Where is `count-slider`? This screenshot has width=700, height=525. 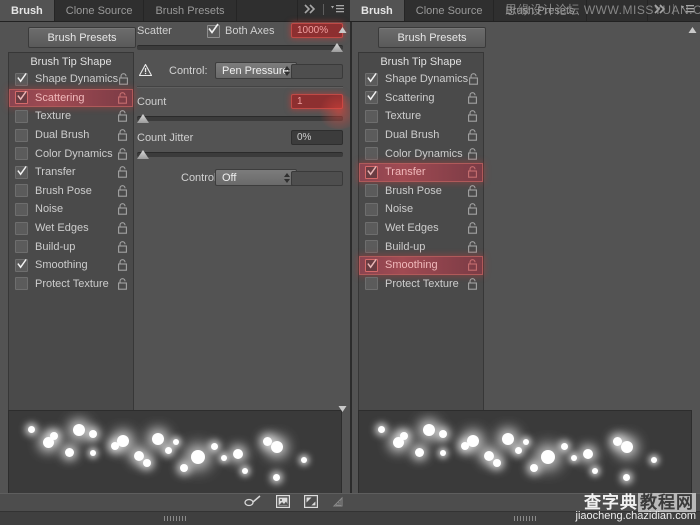
count-slider is located at coordinates (240, 118).